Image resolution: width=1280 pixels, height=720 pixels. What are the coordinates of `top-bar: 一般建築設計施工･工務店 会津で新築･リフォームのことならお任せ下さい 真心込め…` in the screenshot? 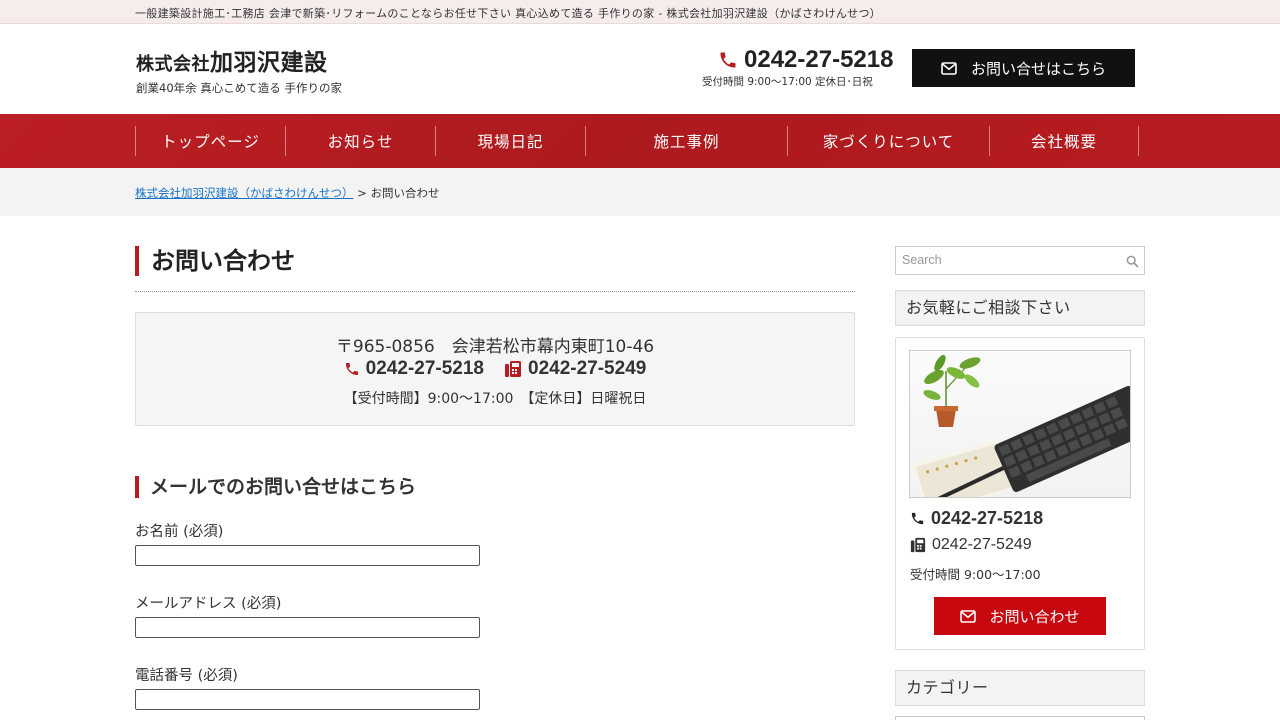 It's located at (640, 12).